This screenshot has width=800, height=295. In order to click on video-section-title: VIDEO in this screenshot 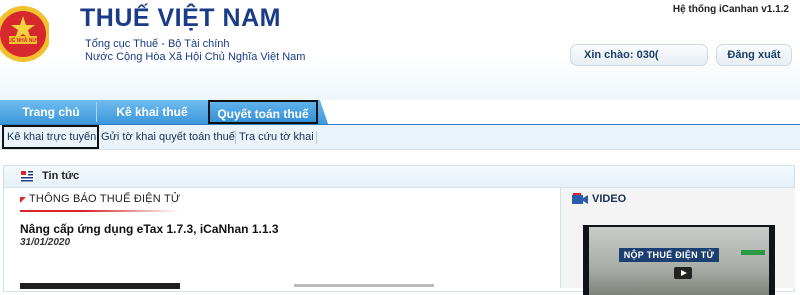, I will do `click(609, 199)`.